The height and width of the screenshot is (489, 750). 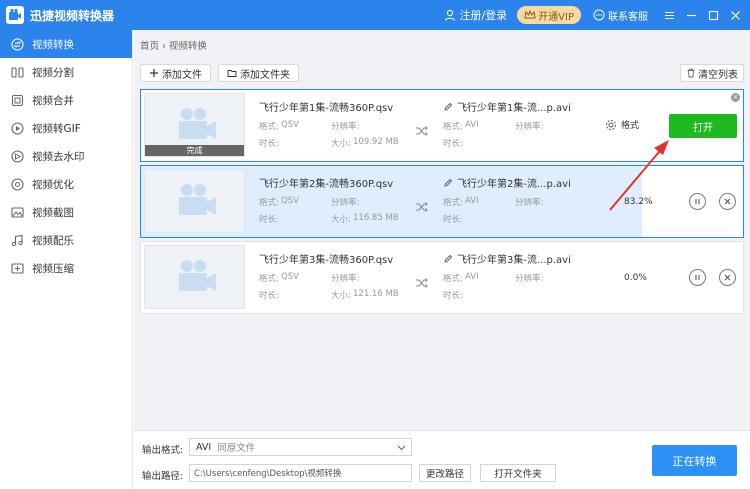 I want to click on output-filename: 飞行少年第3集-流...p.avi, so click(x=507, y=258).